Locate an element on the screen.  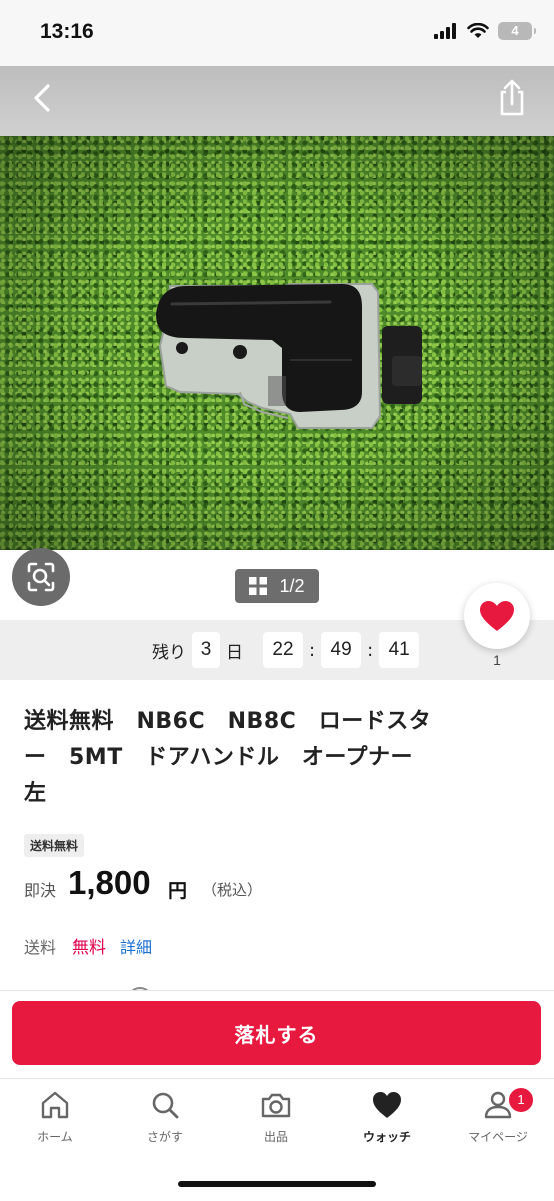
countdown-seconds: 41 is located at coordinates (399, 650).